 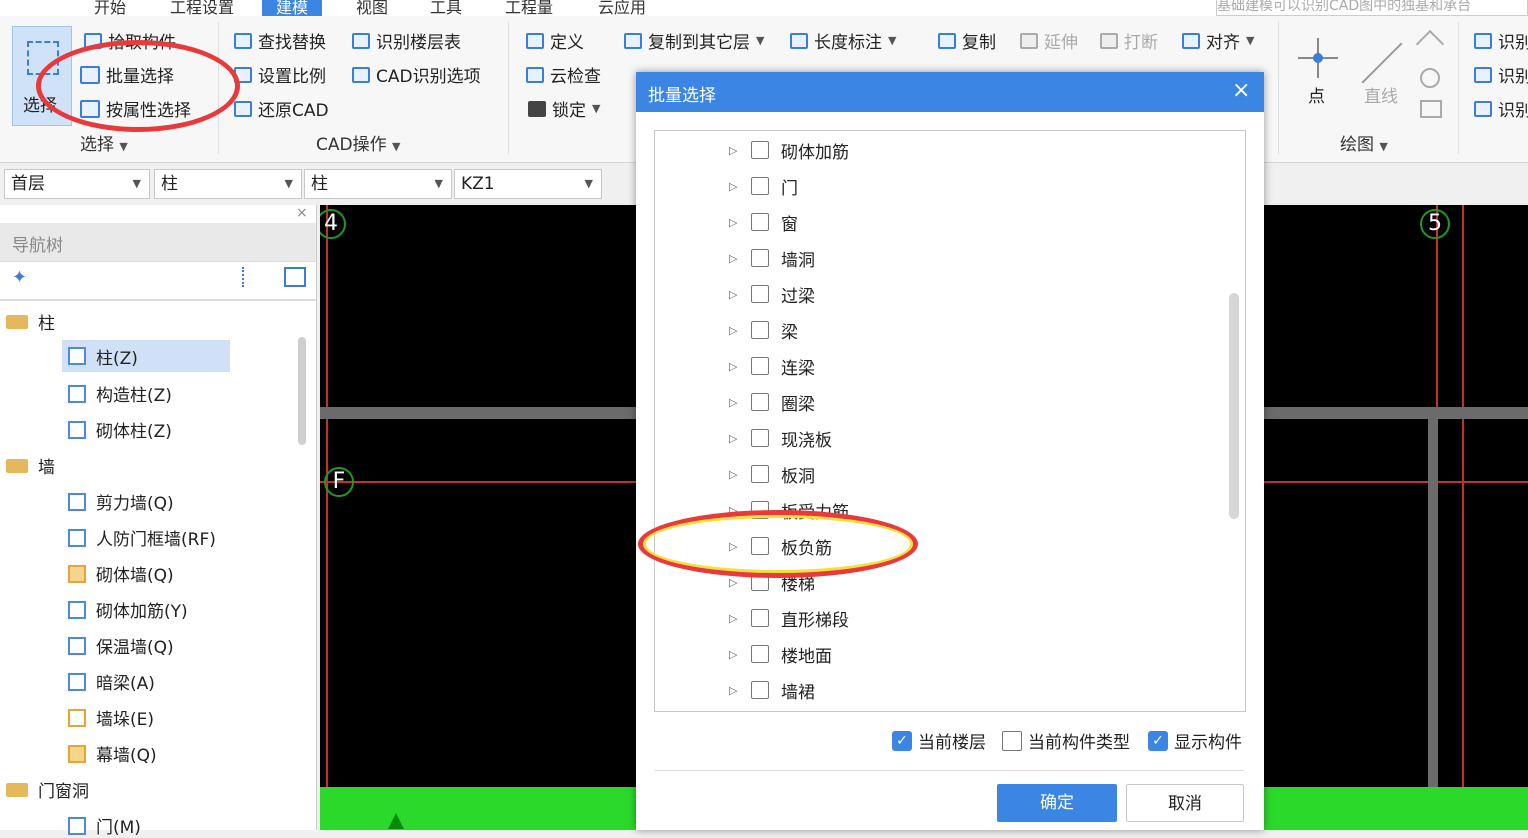 I want to click on tab-modeling: 建模, so click(x=292, y=8).